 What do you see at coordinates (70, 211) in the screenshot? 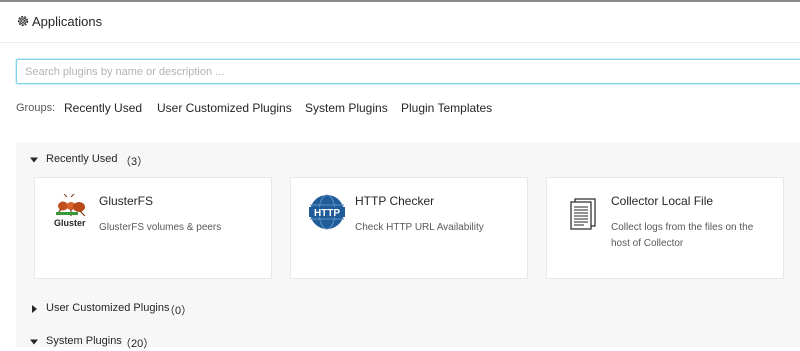
I see `glusterfs-ant-logo: Gluster` at bounding box center [70, 211].